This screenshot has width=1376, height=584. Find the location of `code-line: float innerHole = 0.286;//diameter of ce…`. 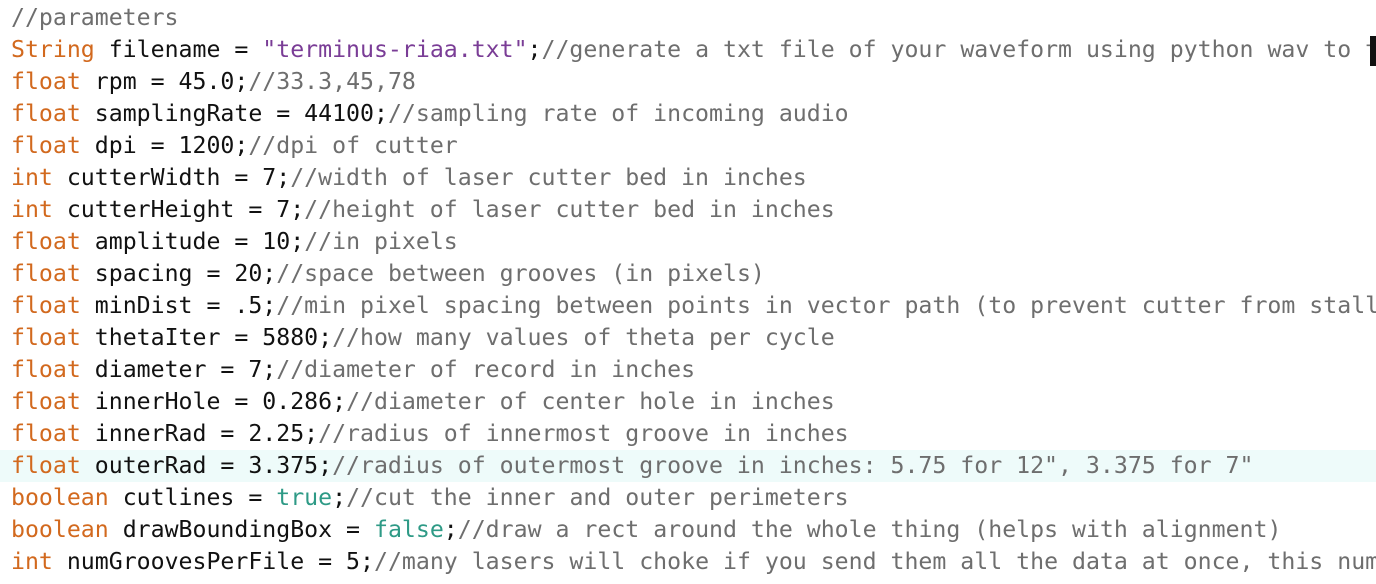

code-line: float innerHole = 0.286;//diameter of ce… is located at coordinates (688, 402).